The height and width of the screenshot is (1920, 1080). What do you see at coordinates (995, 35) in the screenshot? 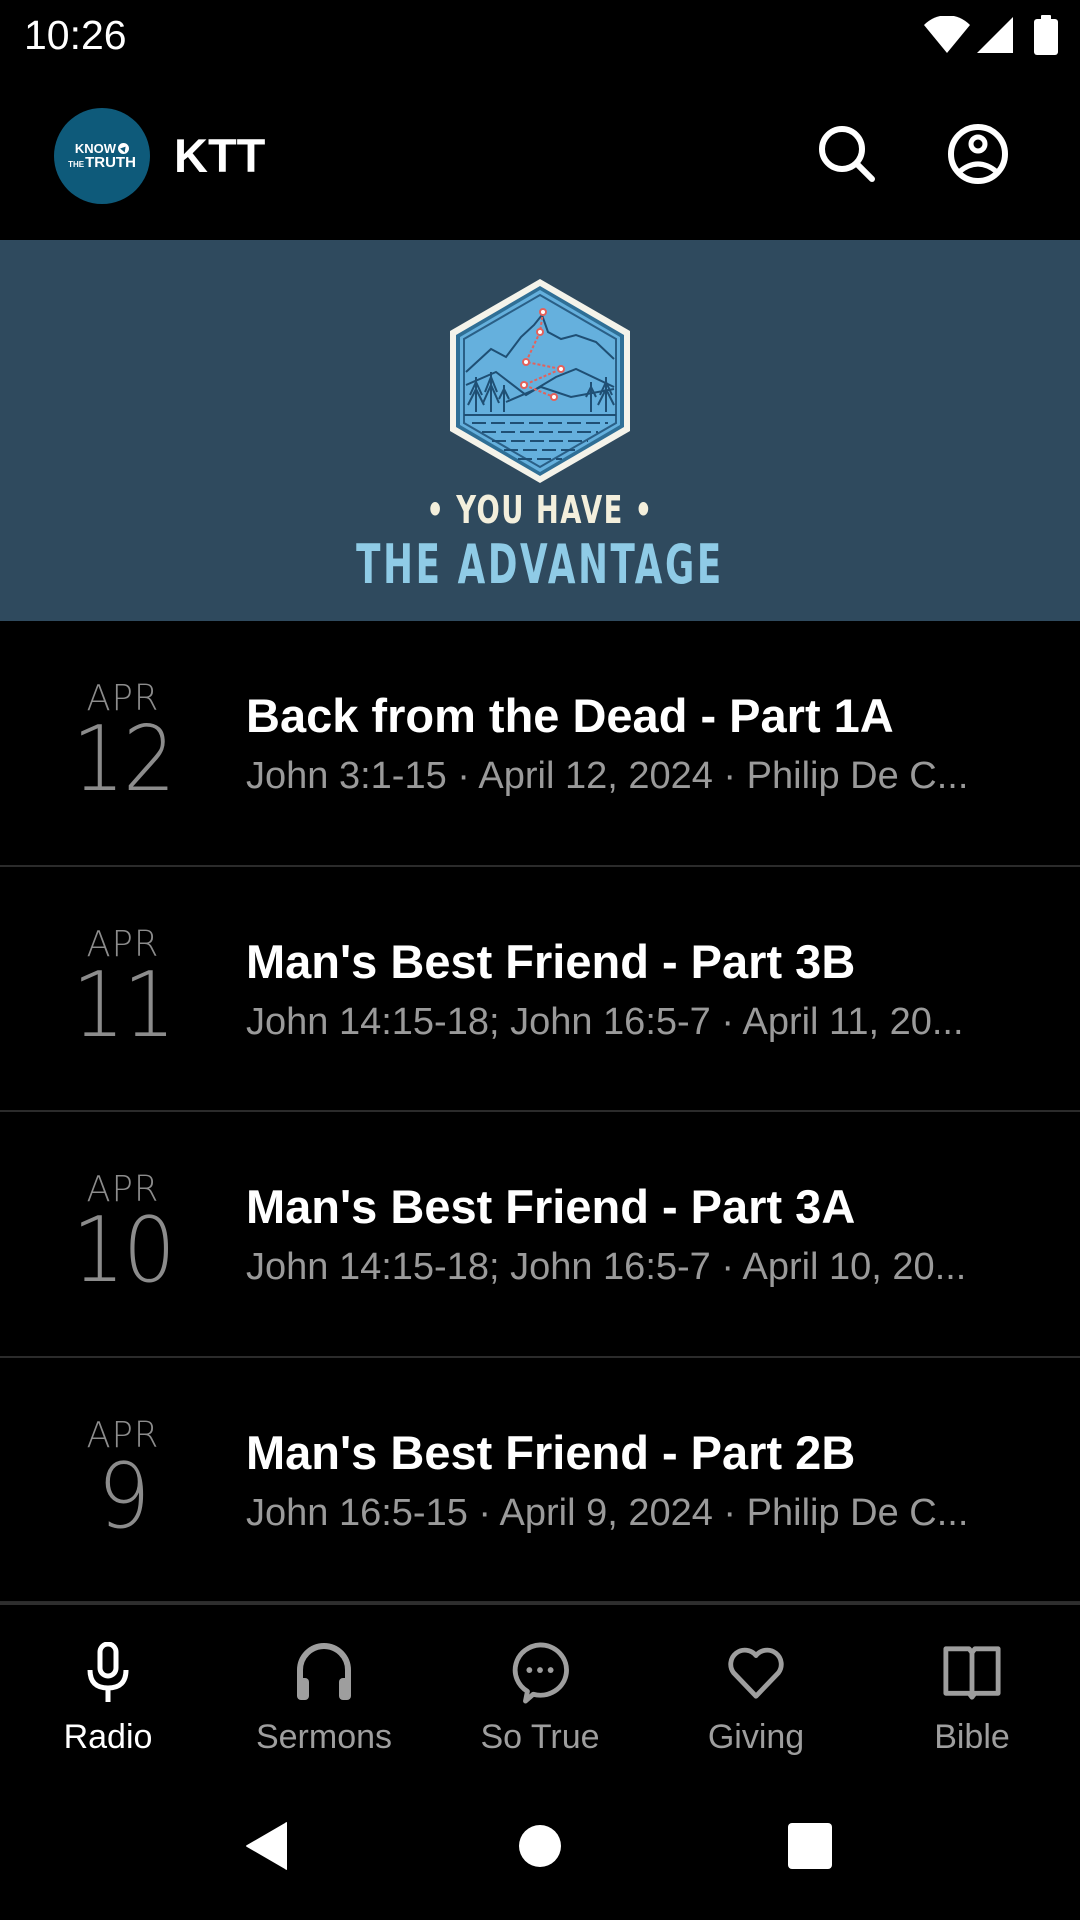
I see `cell-signal-icon` at bounding box center [995, 35].